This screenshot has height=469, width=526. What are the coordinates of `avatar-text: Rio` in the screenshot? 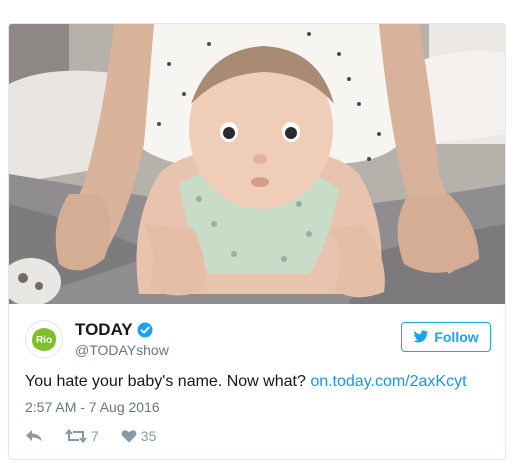 It's located at (44, 340).